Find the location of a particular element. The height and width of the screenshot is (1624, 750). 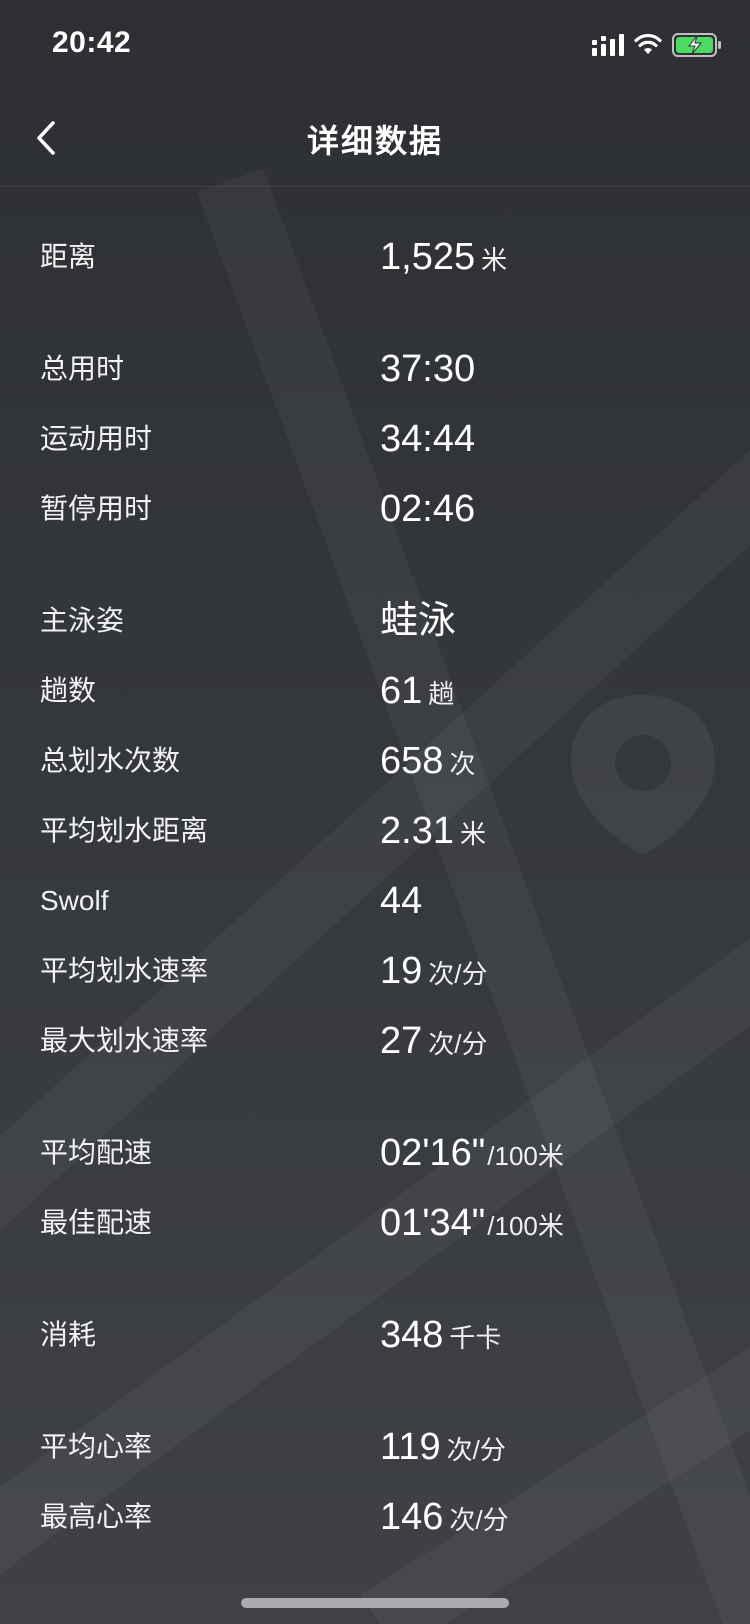

data-label: 最大划水速率 is located at coordinates (124, 1040).